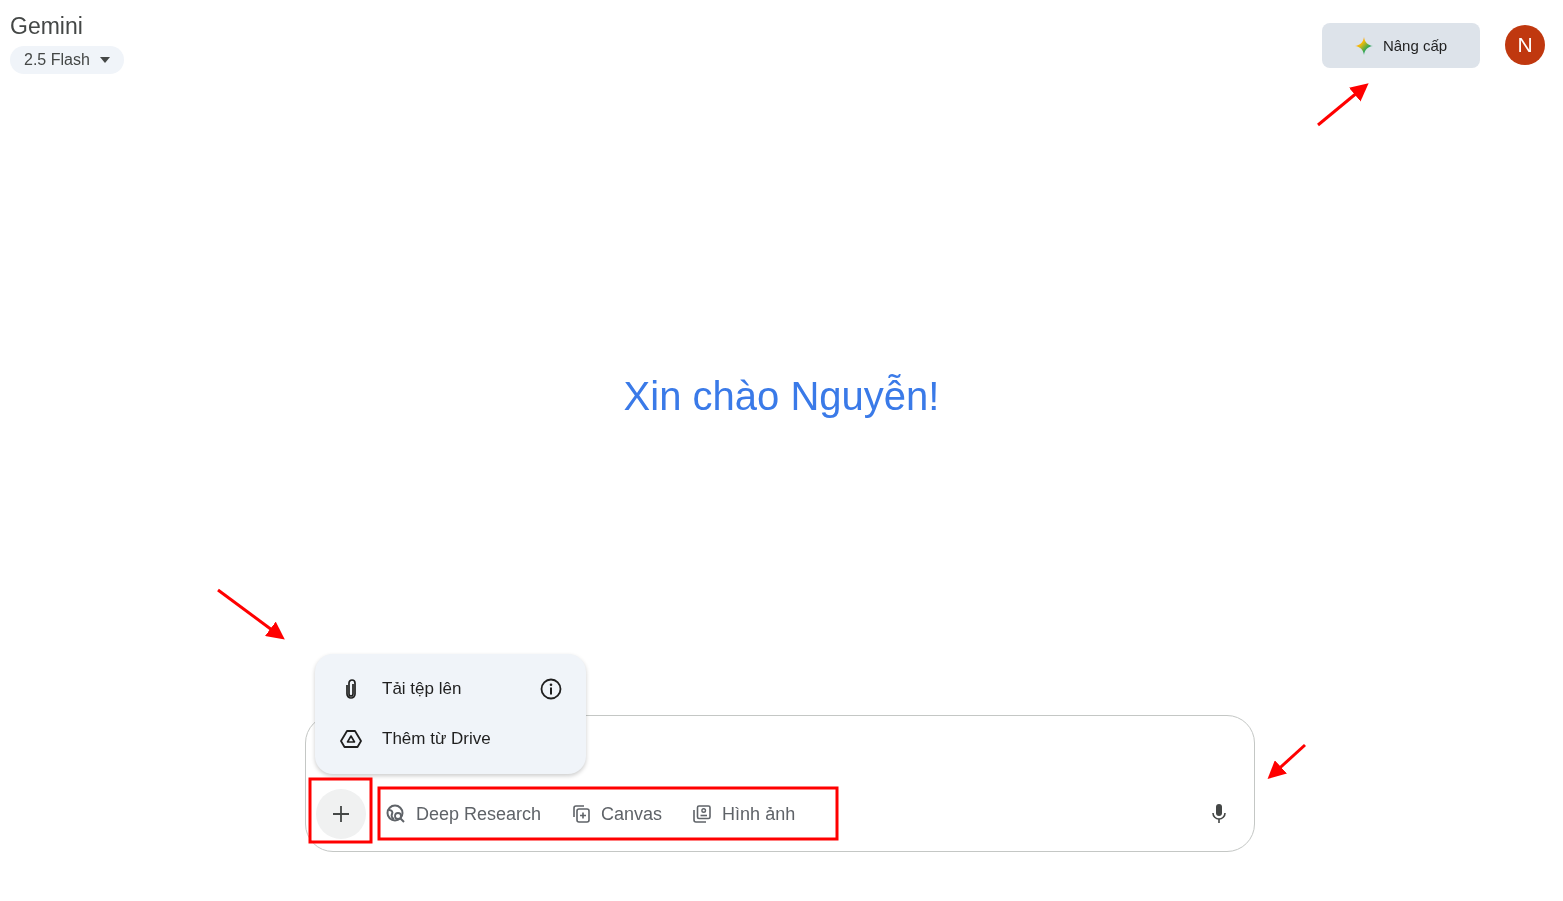 Image resolution: width=1563 pixels, height=901 pixels. What do you see at coordinates (621, 814) in the screenshot?
I see `tool-button: Canvas` at bounding box center [621, 814].